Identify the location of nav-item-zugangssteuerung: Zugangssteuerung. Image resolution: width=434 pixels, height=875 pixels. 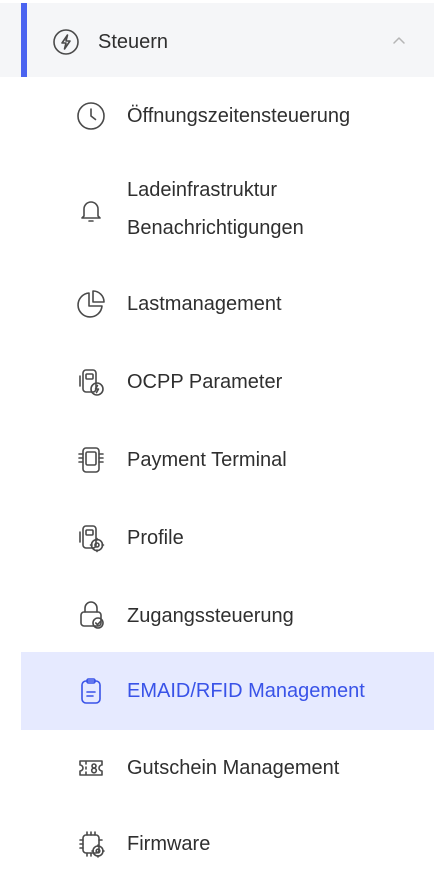
(227, 616).